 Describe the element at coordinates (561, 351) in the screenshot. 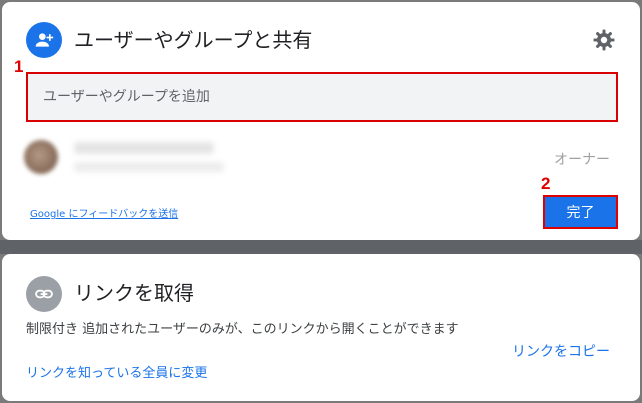

I see `copy-link-button: リンクをコピー` at that location.